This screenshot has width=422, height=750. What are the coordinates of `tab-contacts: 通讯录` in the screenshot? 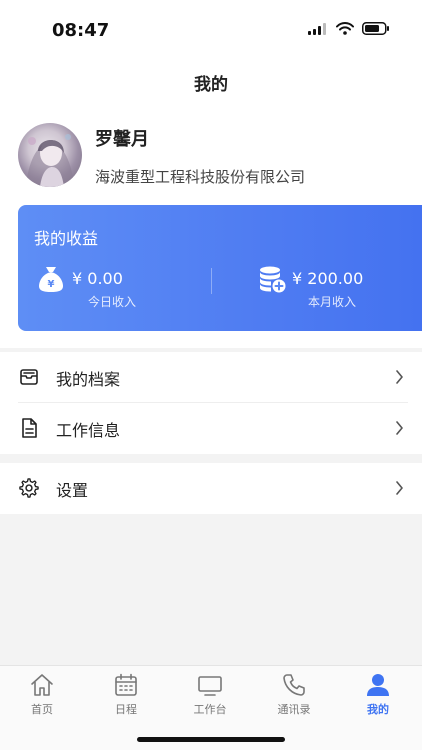 It's located at (294, 694).